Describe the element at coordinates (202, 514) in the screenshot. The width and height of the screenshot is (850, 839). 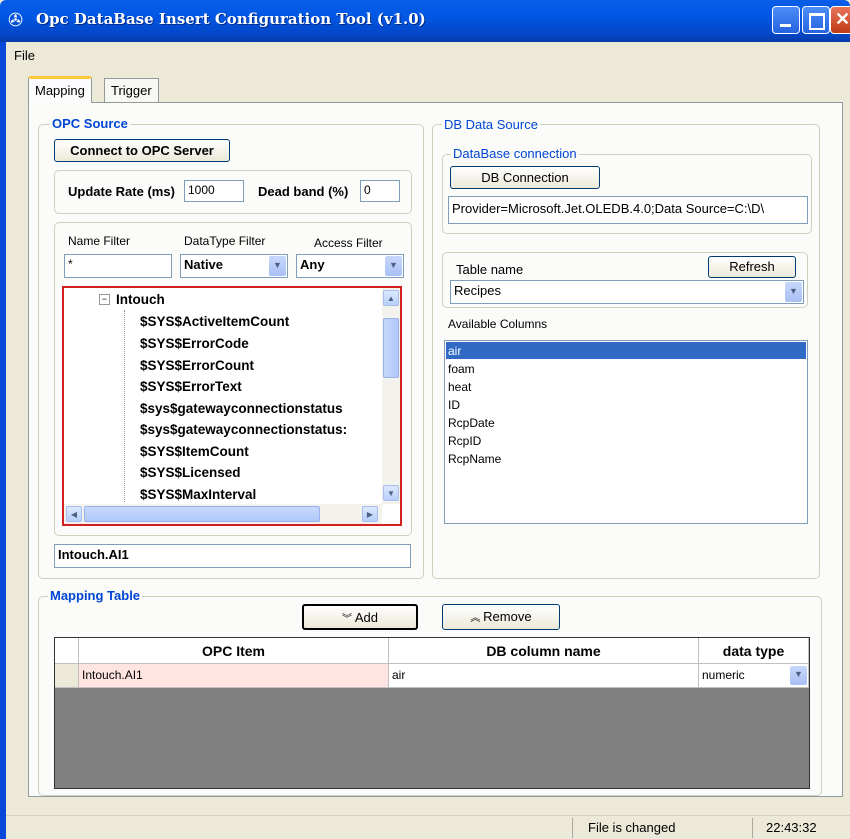
I see `hscroll-thumb` at that location.